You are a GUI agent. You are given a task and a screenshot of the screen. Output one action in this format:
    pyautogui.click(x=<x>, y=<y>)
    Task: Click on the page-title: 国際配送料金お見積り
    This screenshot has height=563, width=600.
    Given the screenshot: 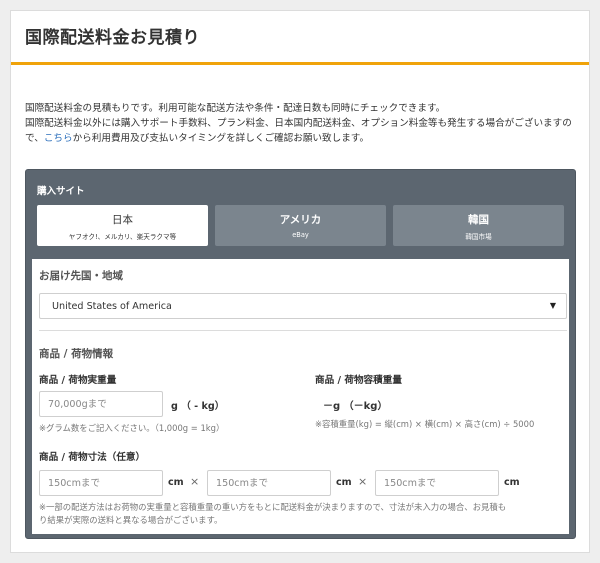 What is the action you would take?
    pyautogui.click(x=112, y=38)
    